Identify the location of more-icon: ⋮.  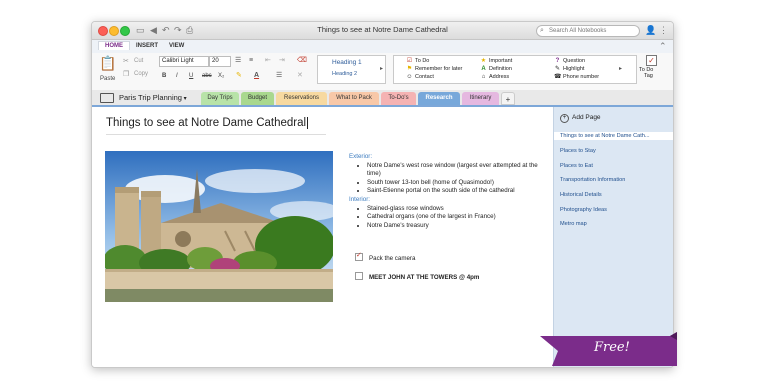
(663, 30).